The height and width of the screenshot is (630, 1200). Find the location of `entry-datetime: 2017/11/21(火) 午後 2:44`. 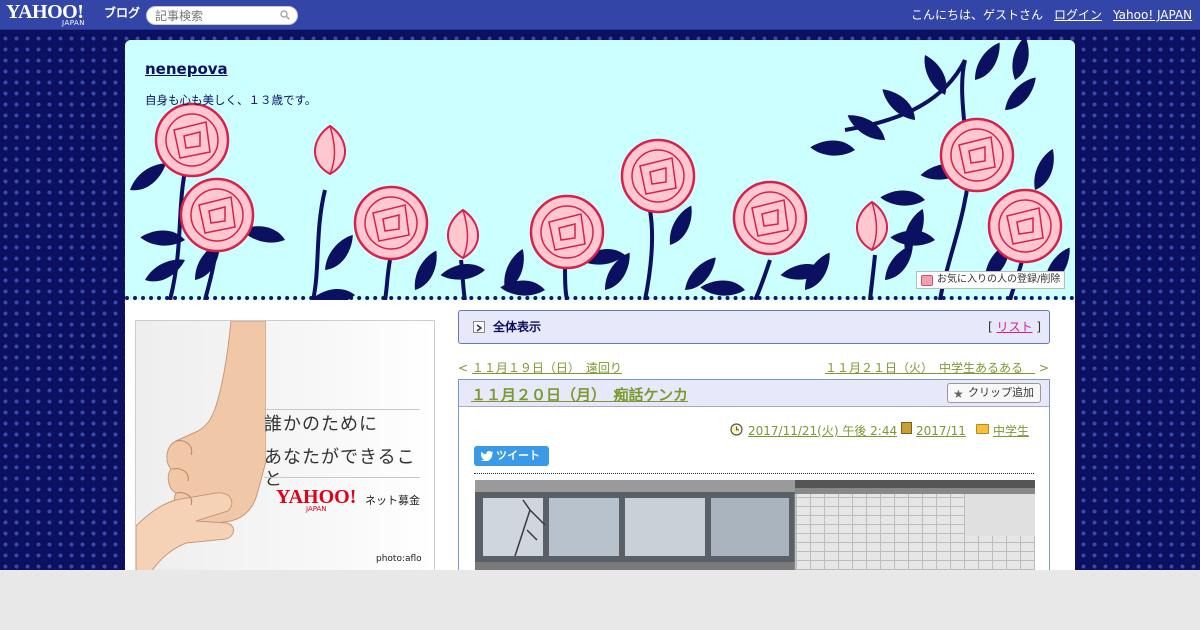

entry-datetime: 2017/11/21(火) 午後 2:44 is located at coordinates (822, 431).